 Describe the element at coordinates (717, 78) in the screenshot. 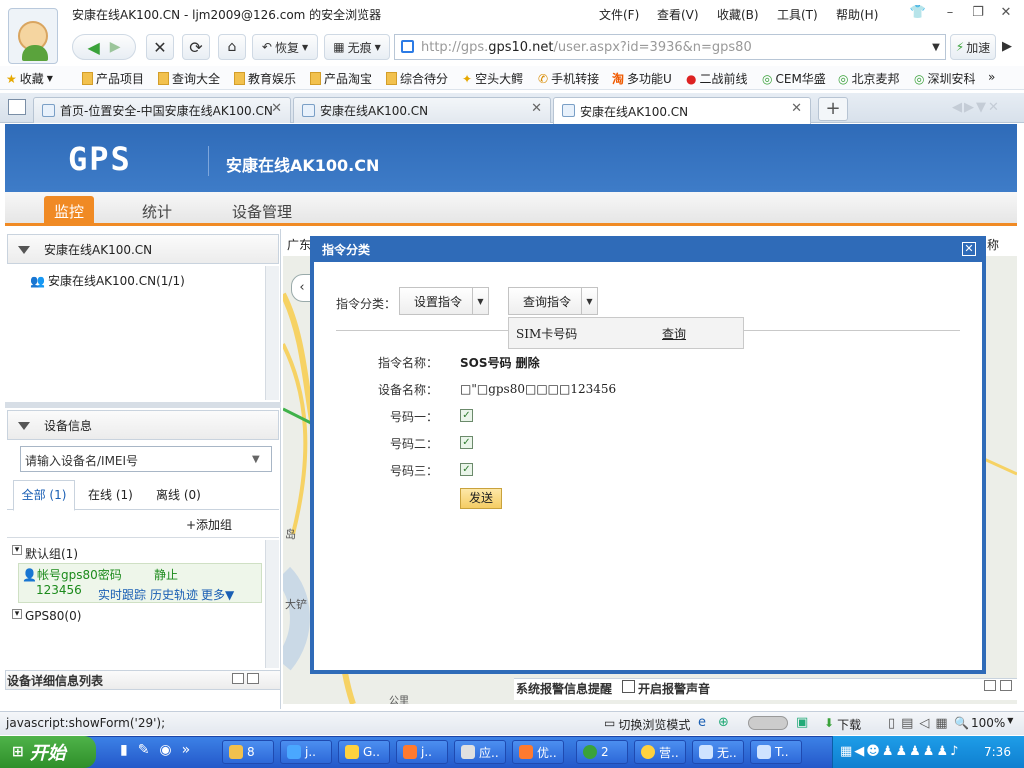

I see `fav-item-9: ● 二战前线` at that location.